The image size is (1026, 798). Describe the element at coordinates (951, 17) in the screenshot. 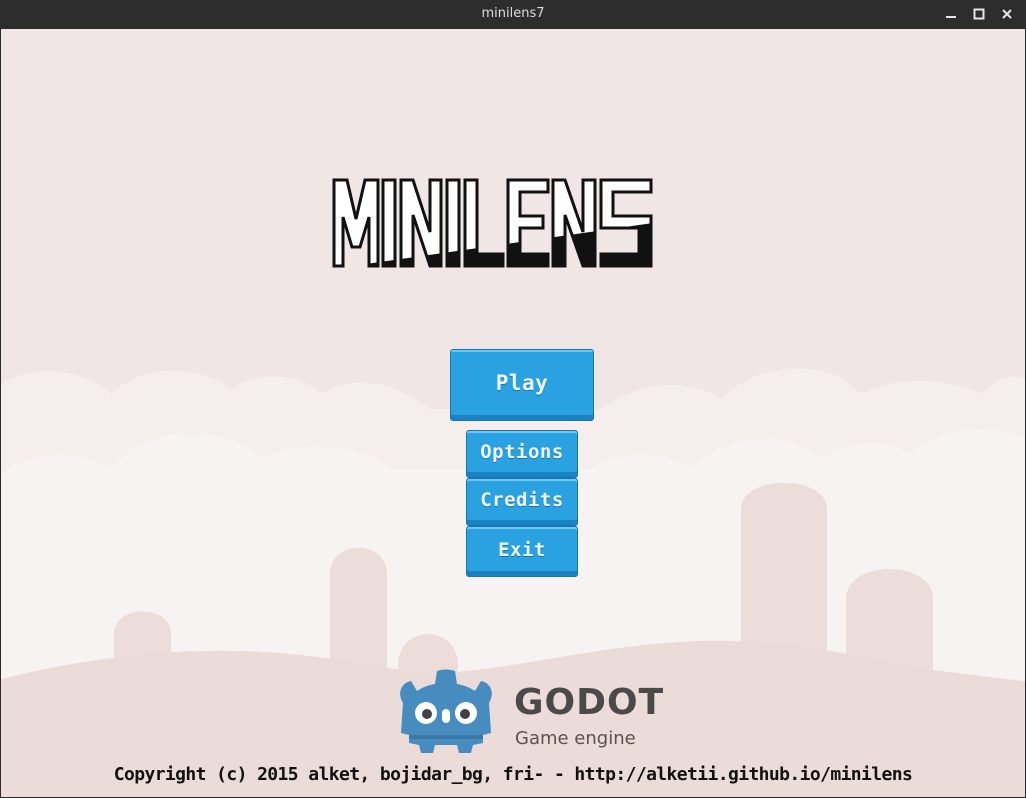

I see `minimize-icon` at that location.